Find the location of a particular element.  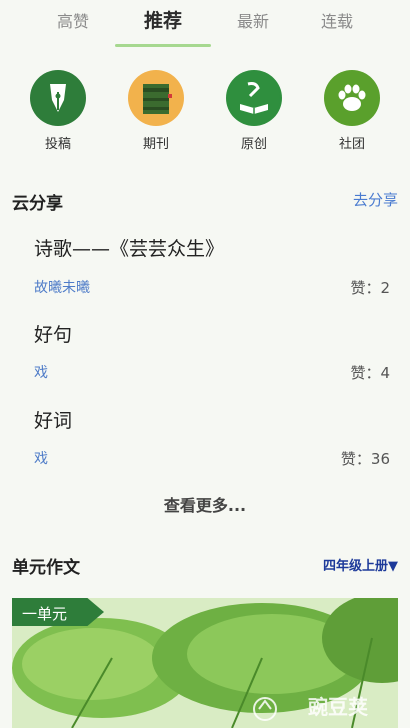

category-label: 期刊 is located at coordinates (155, 144).